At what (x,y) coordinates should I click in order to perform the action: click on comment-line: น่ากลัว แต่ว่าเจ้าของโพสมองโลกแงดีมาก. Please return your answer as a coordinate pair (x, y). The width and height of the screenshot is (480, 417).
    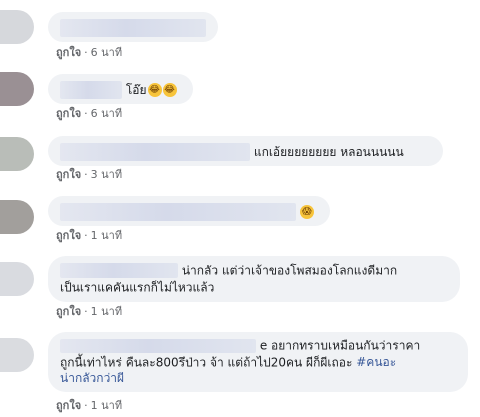
    Looking at the image, I should click on (254, 270).